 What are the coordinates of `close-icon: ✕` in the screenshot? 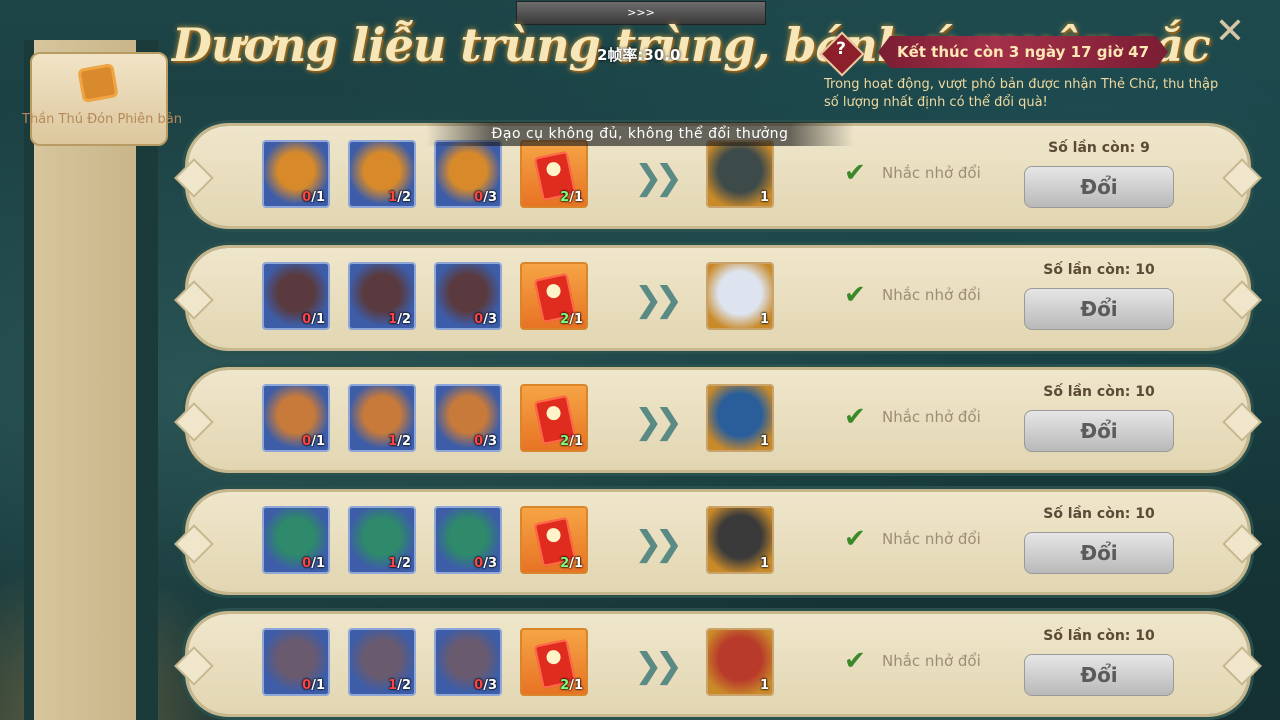 It's located at (1230, 32).